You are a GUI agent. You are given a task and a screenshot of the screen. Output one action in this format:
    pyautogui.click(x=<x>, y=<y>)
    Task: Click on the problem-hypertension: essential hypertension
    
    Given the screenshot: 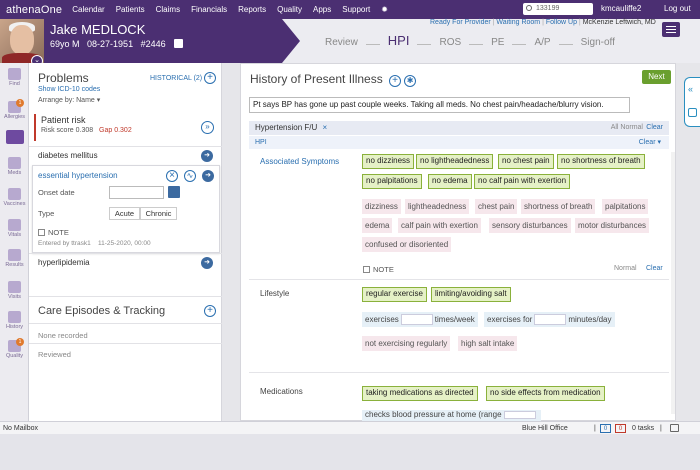 What is the action you would take?
    pyautogui.click(x=78, y=175)
    